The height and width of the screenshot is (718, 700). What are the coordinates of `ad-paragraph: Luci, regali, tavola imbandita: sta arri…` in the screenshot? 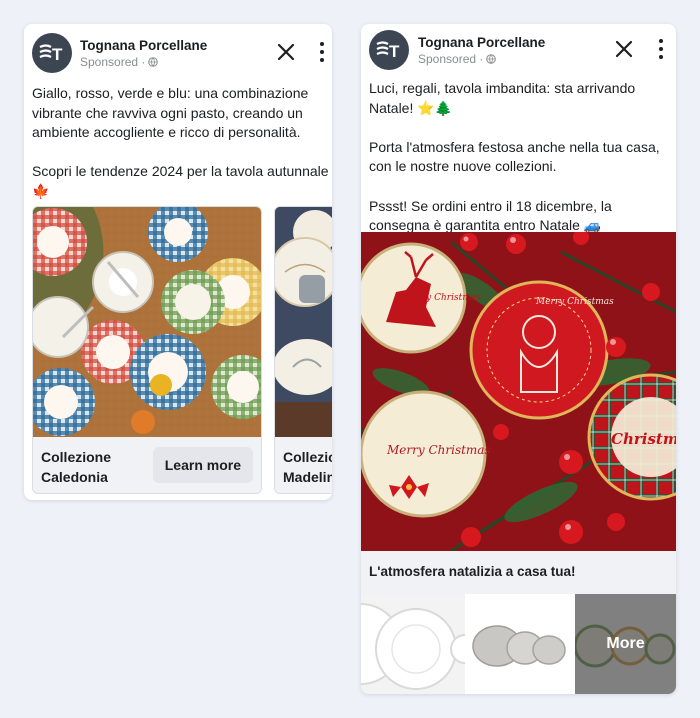 It's located at (502, 98).